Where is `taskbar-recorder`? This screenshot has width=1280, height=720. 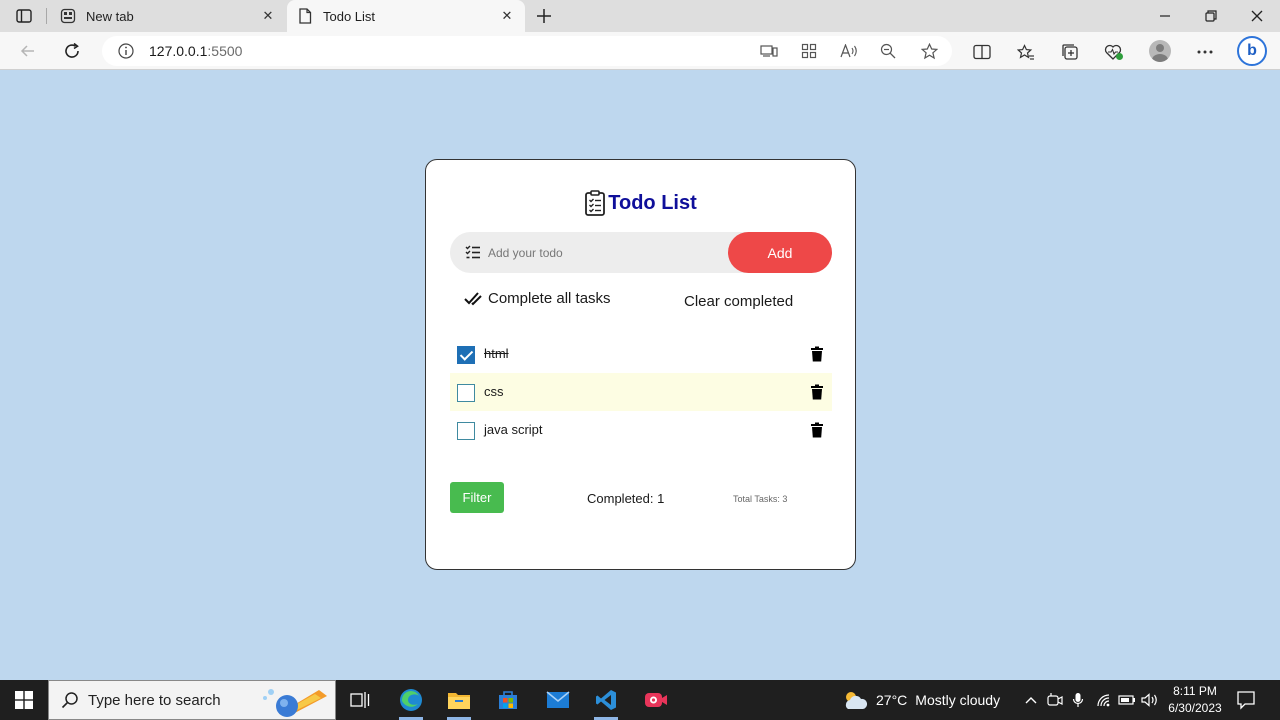 taskbar-recorder is located at coordinates (656, 700).